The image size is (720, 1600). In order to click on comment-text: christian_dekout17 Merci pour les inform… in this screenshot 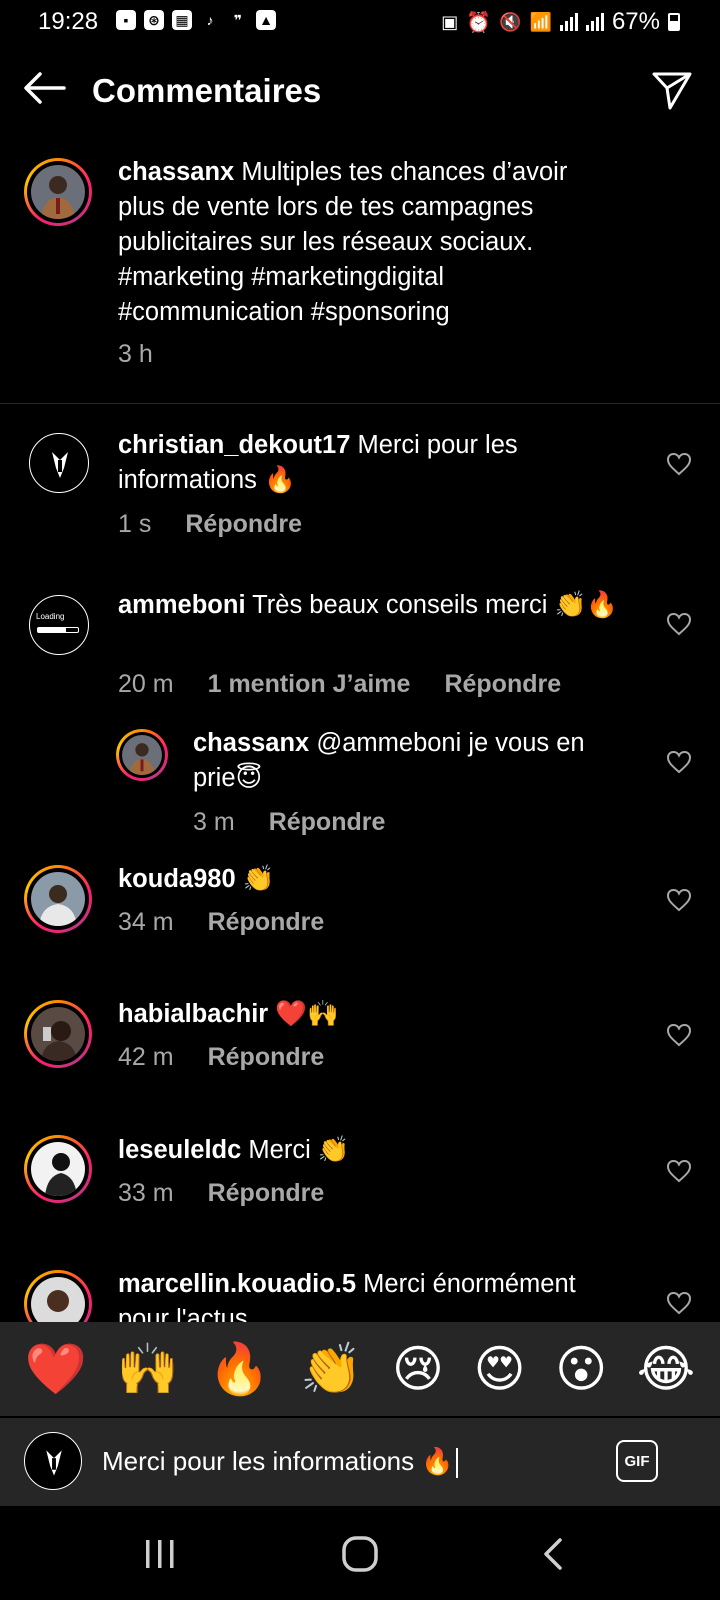, I will do `click(368, 463)`.